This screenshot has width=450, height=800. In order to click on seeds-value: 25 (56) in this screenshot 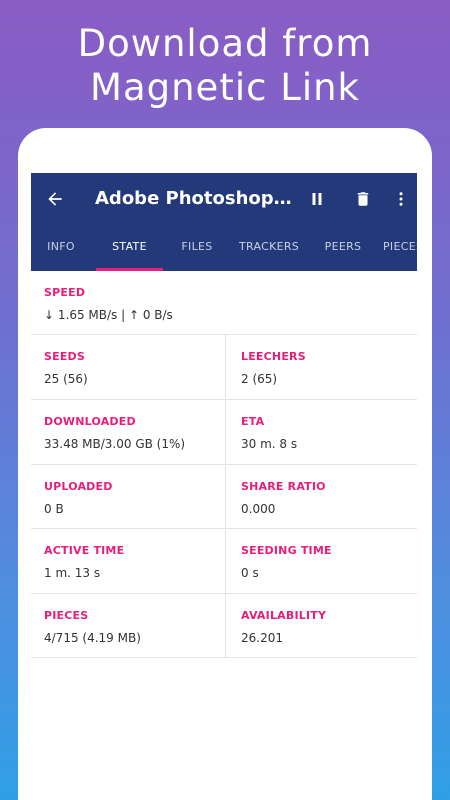, I will do `click(66, 379)`.